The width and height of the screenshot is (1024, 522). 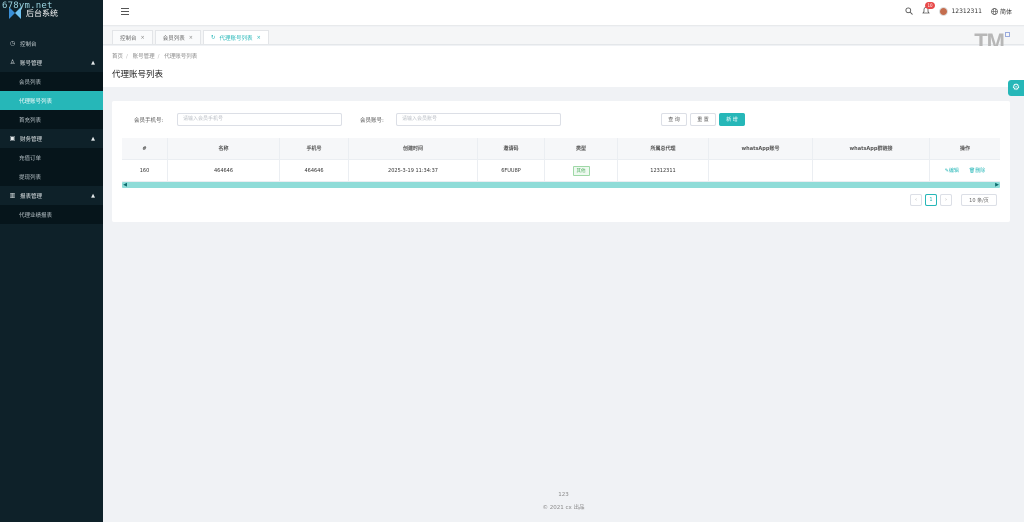 What do you see at coordinates (213, 38) in the screenshot?
I see `refresh-icon: ↻` at bounding box center [213, 38].